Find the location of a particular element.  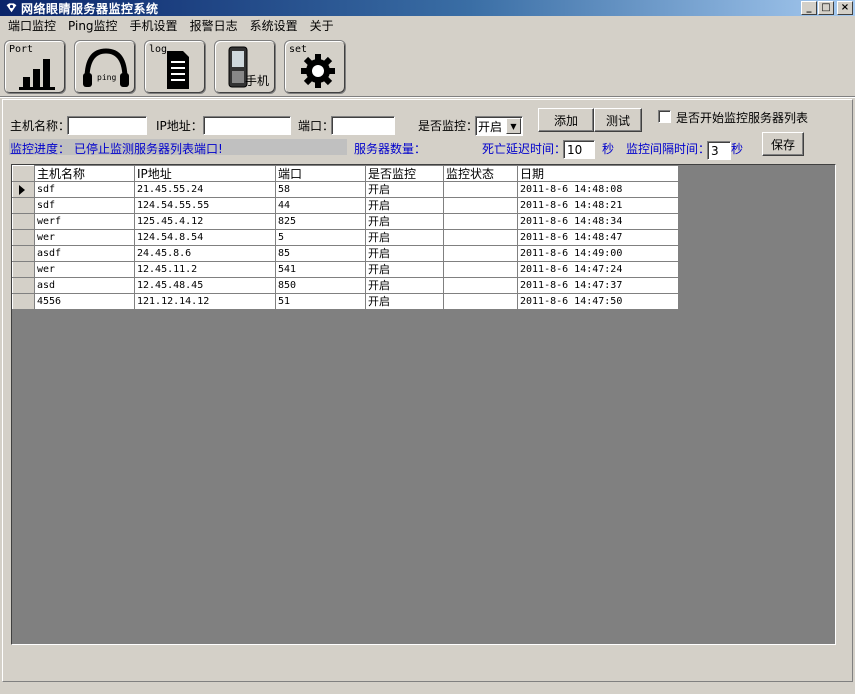

table-row: 4556 121.12.14.12 51 开启 2011-8-6 14:47:50 is located at coordinates (345, 301).